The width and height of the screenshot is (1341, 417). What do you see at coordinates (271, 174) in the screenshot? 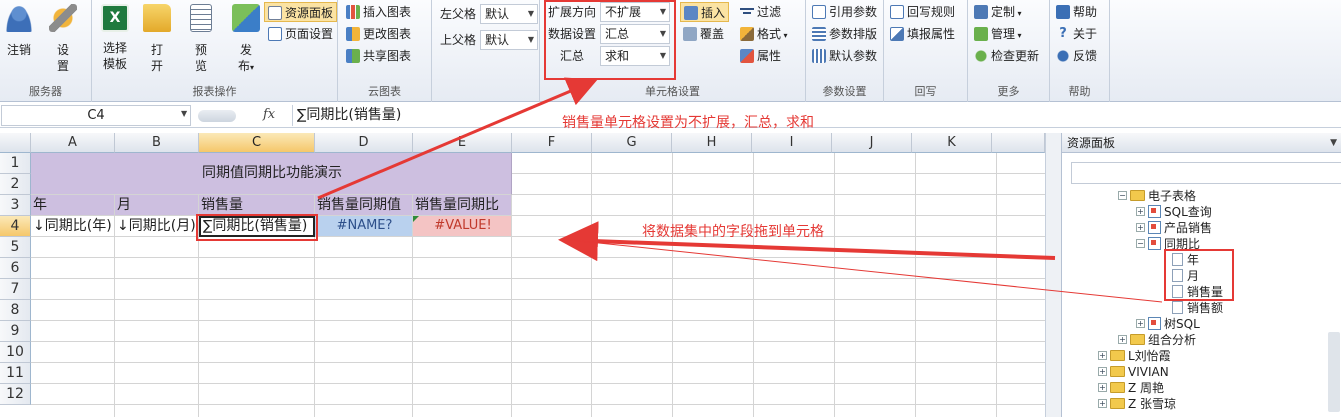
I see `report-title-cell: 同期值同期比功能演示` at bounding box center [271, 174].